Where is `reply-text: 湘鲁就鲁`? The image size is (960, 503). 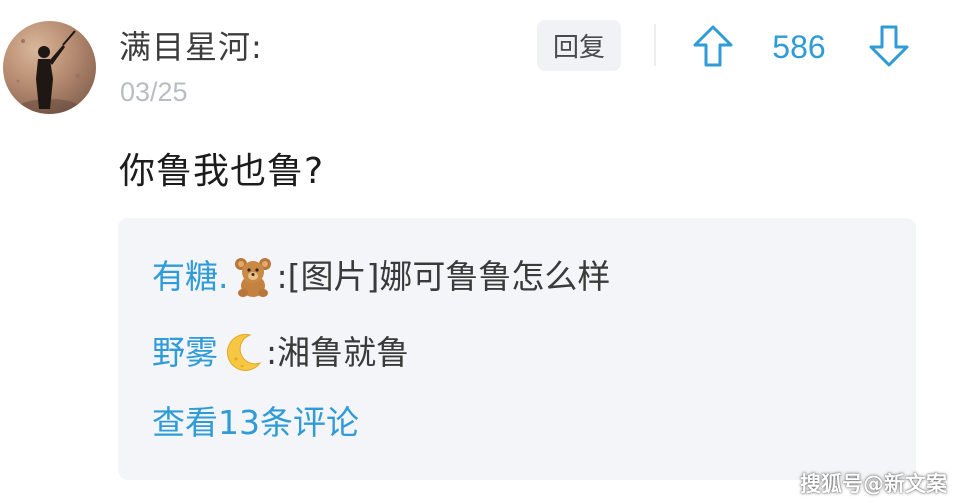
reply-text: 湘鲁就鲁 is located at coordinates (343, 352).